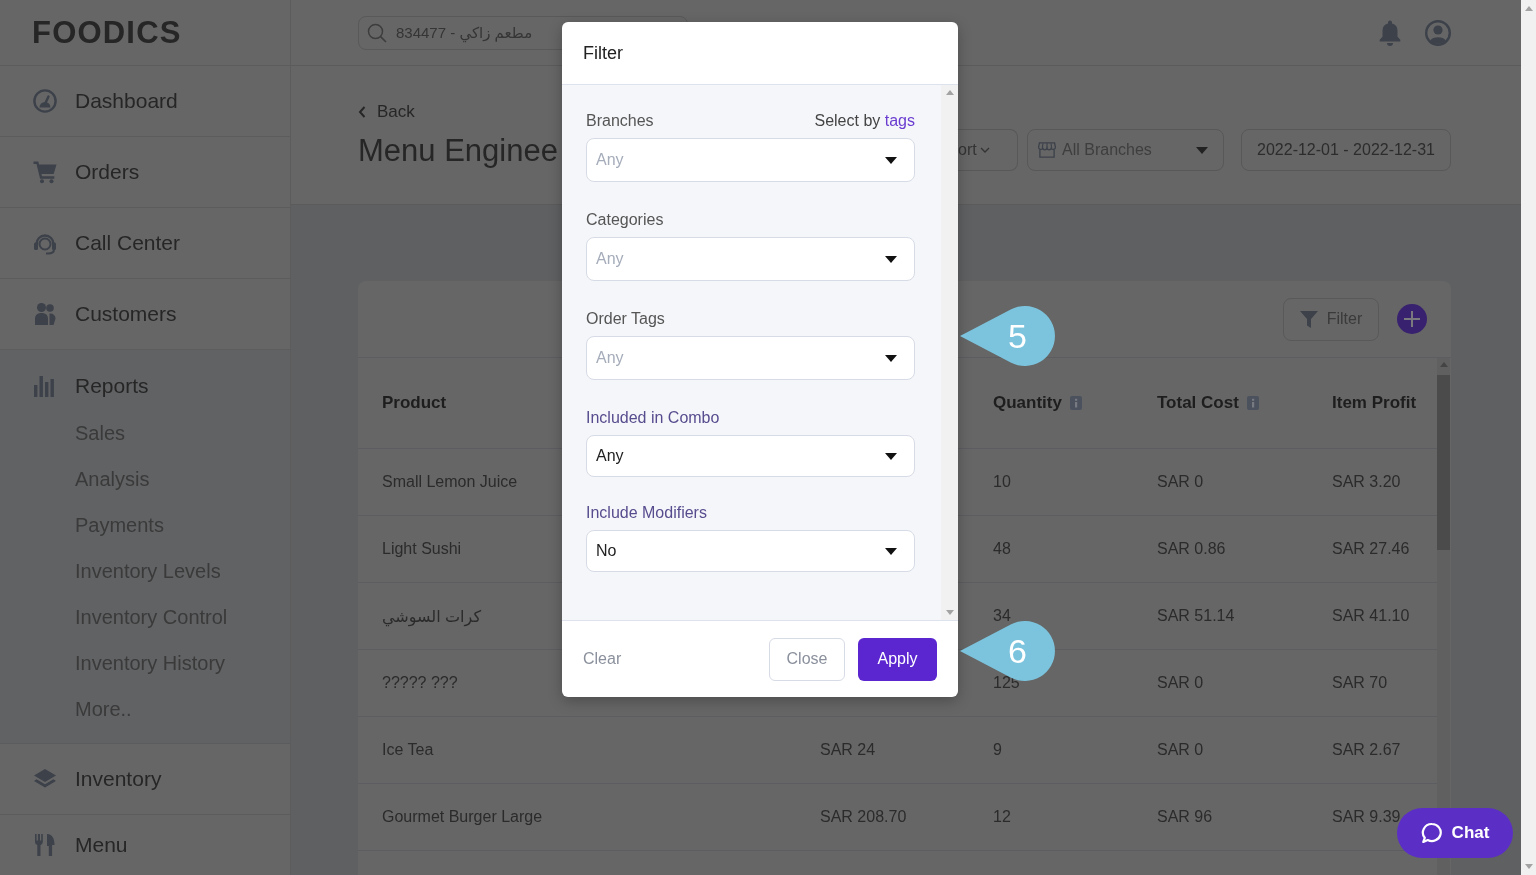  Describe the element at coordinates (899, 120) in the screenshot. I see `tags-link: tags` at that location.